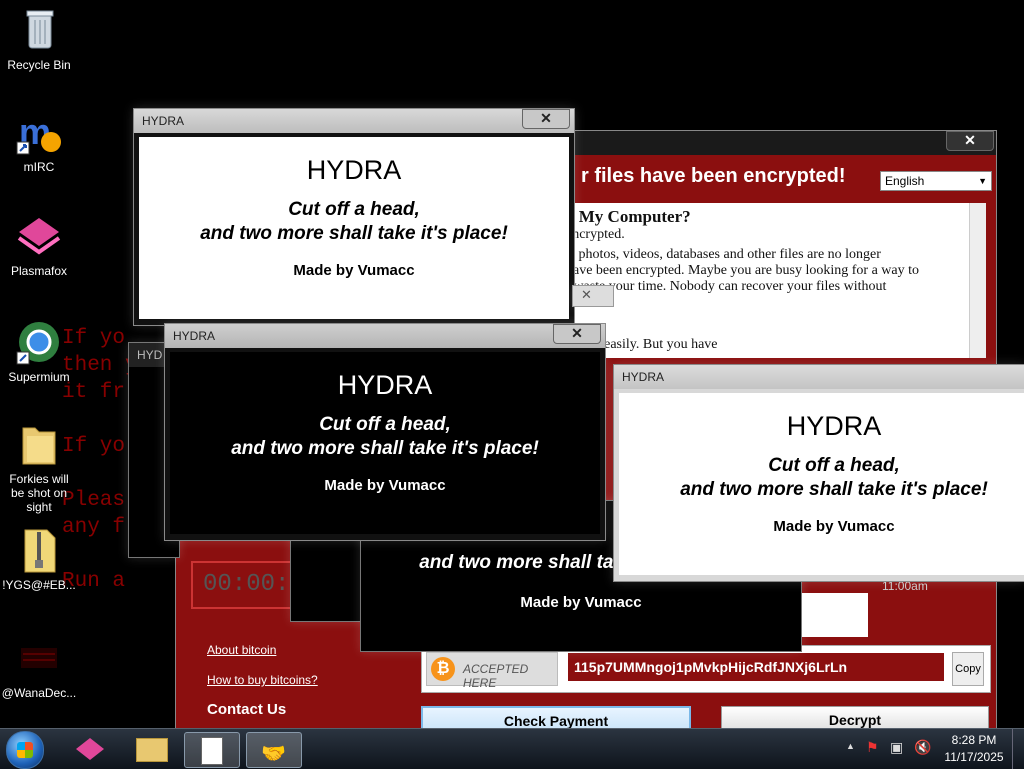 The image size is (1024, 769). What do you see at coordinates (968, 669) in the screenshot?
I see `copy-button: Copy` at bounding box center [968, 669].